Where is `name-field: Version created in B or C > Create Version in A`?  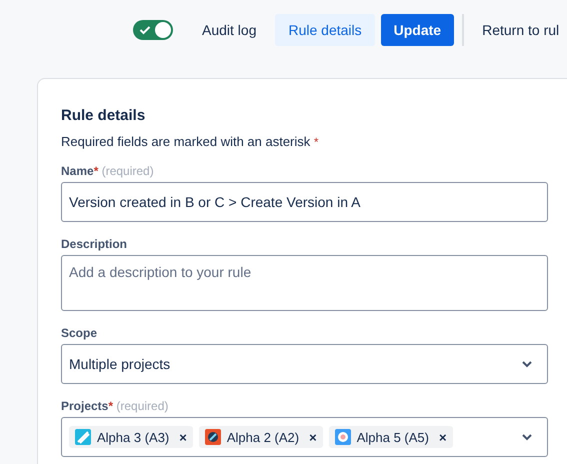
name-field: Version created in B or C > Create Version in A is located at coordinates (304, 202).